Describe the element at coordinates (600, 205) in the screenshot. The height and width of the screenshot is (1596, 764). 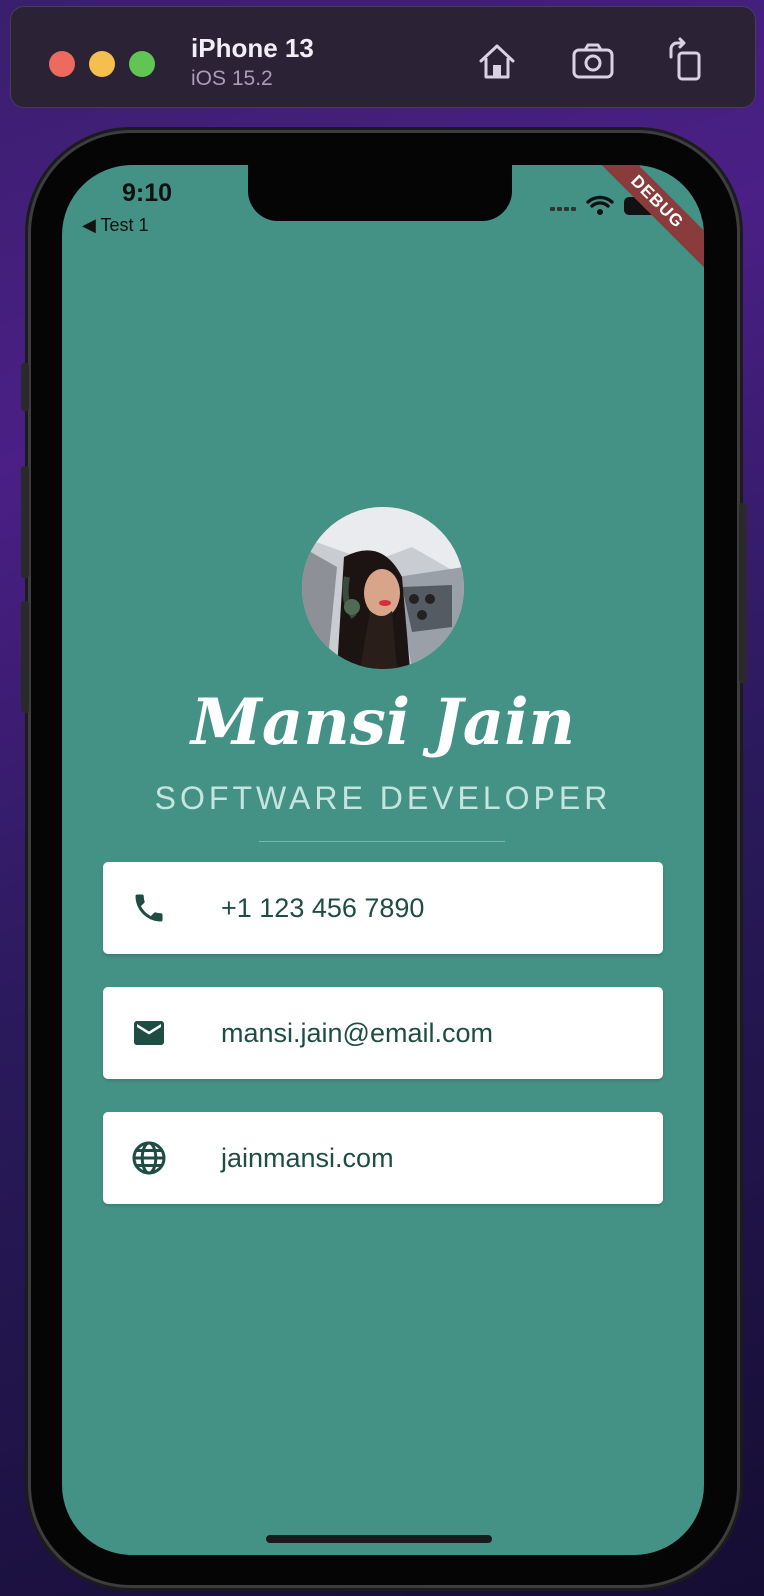
I see `wifi-icon` at that location.